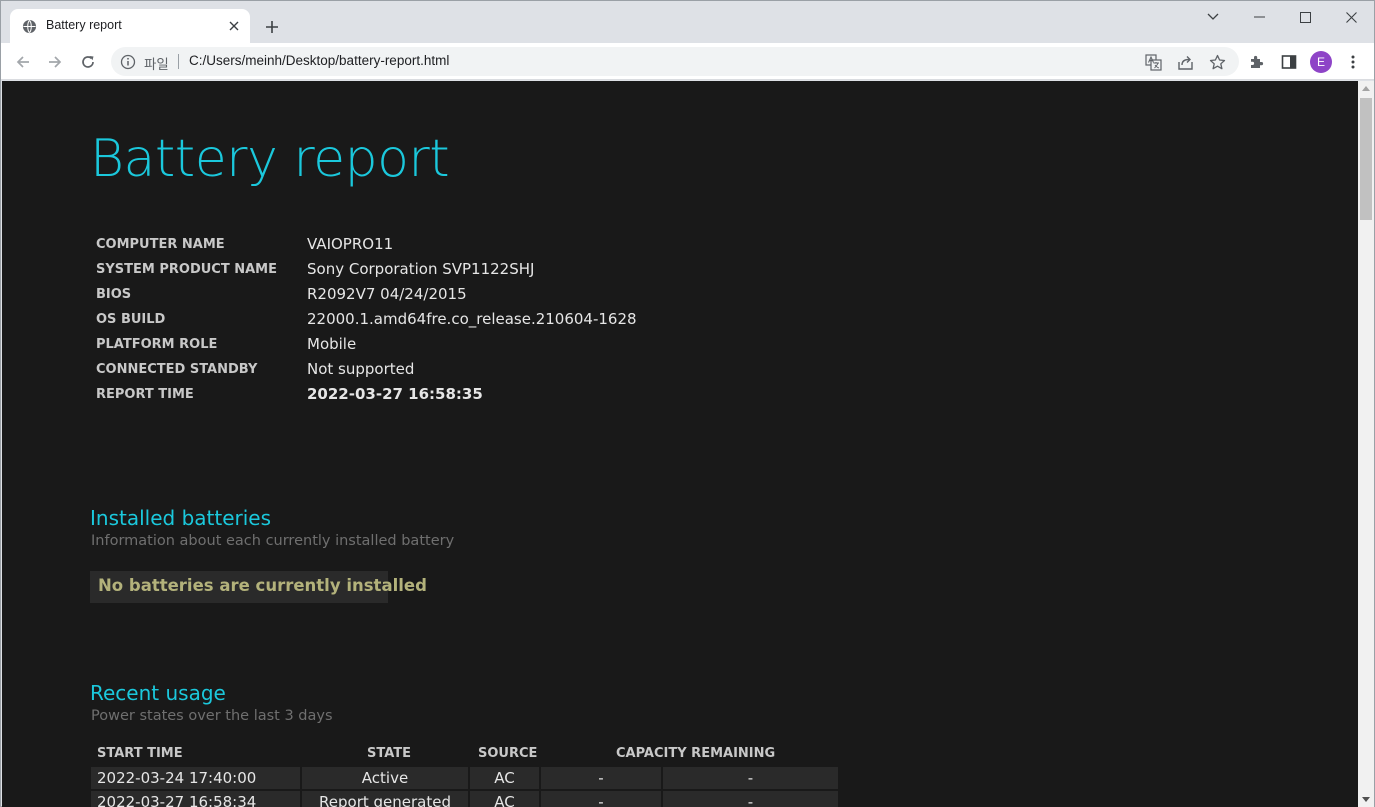 The image size is (1375, 807). I want to click on info-label: COMPUTER NAME, so click(160, 244).